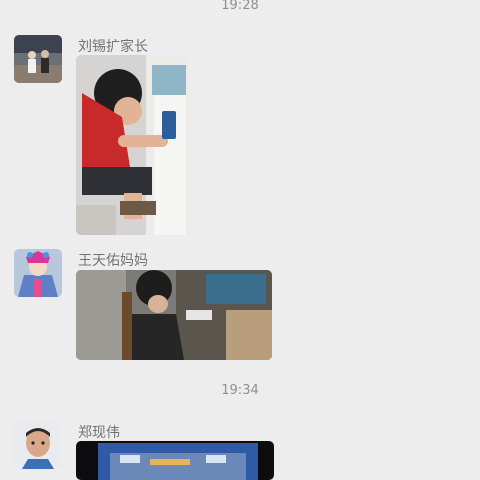 This screenshot has width=480, height=480. I want to click on timestamp: 19:28, so click(240, 6).